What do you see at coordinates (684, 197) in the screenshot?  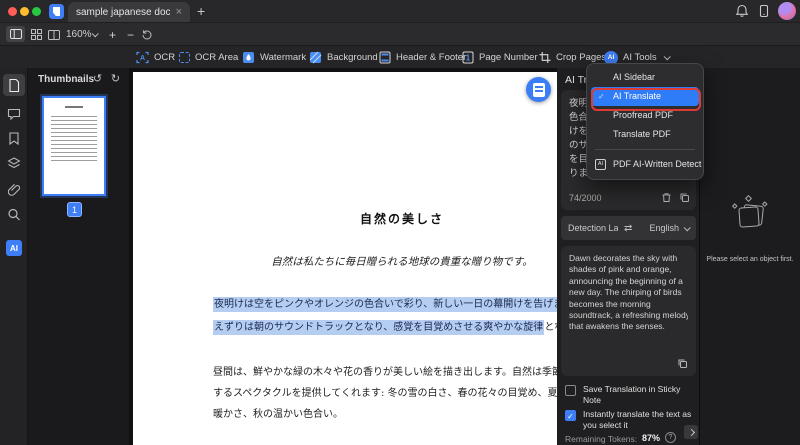 I see `copy-source-icon` at bounding box center [684, 197].